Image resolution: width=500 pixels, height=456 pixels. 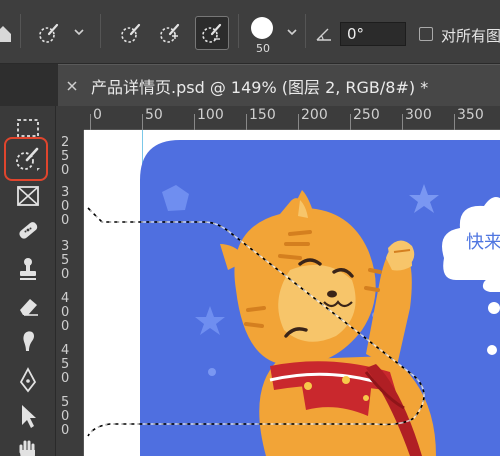 I want to click on options-bar: 50 0° 对所有图, so click(x=250, y=32).